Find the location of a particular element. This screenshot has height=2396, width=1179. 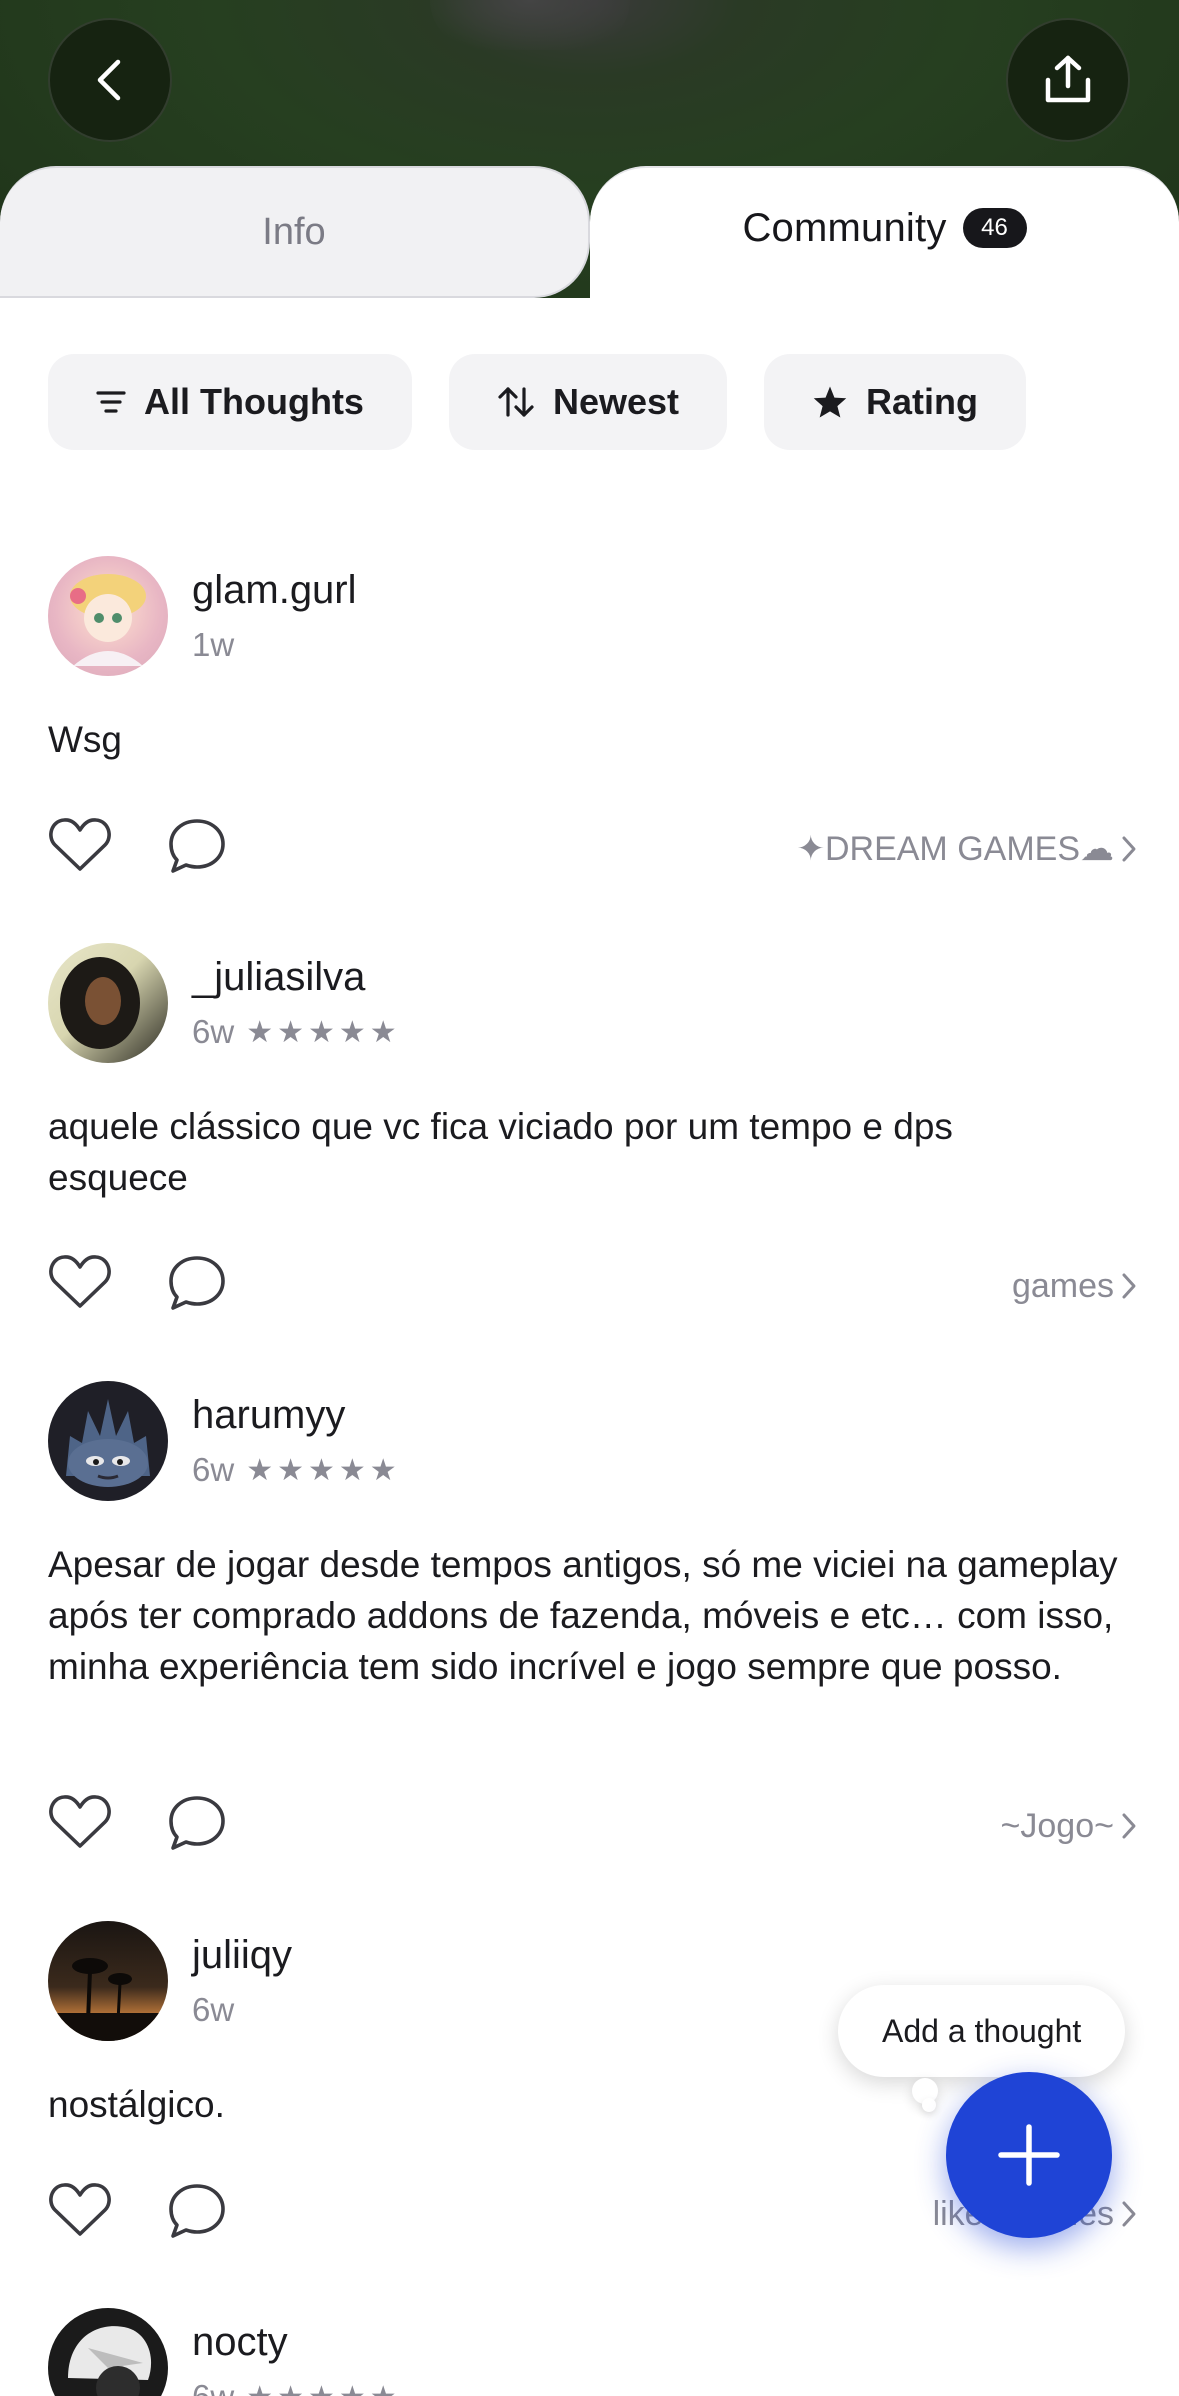

username: nocty is located at coordinates (240, 2342).